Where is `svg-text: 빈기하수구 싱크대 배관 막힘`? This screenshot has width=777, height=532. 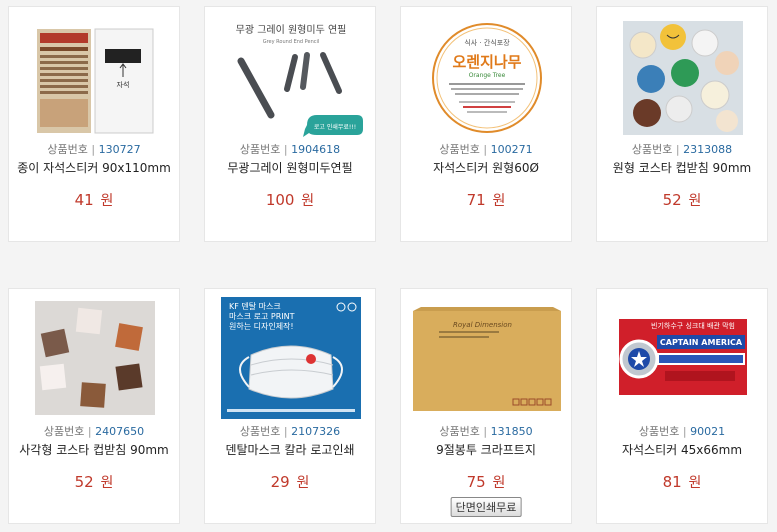 svg-text: 빈기하수구 싱크대 배관 막힘 is located at coordinates (693, 325).